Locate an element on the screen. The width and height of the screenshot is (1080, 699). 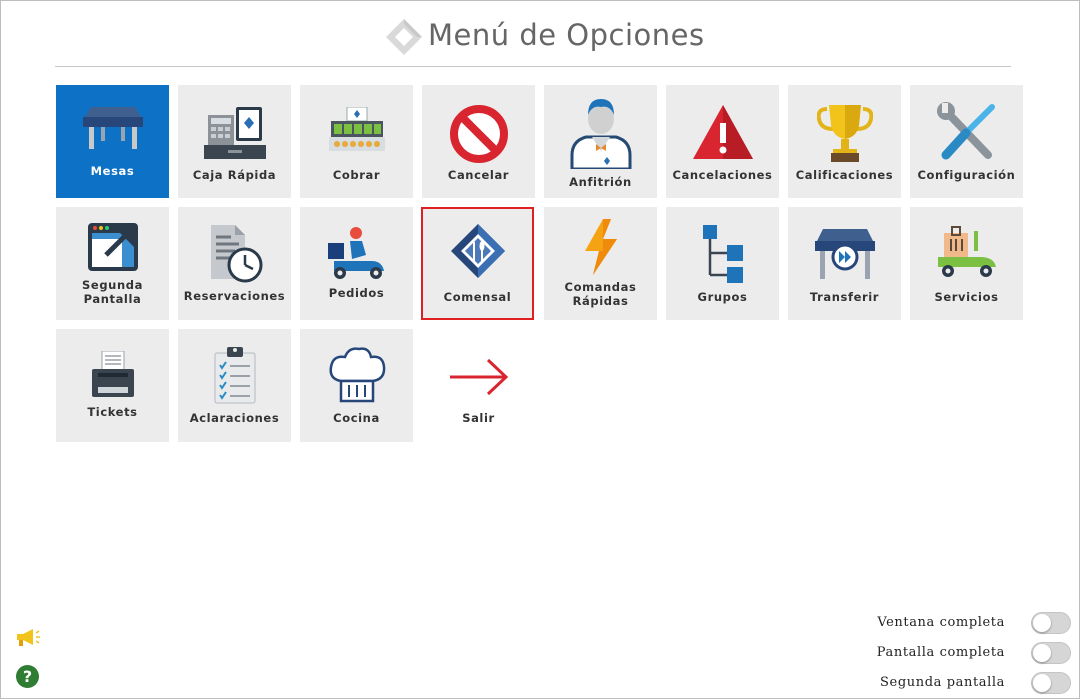
cash-drawer-icon is located at coordinates (356, 129).